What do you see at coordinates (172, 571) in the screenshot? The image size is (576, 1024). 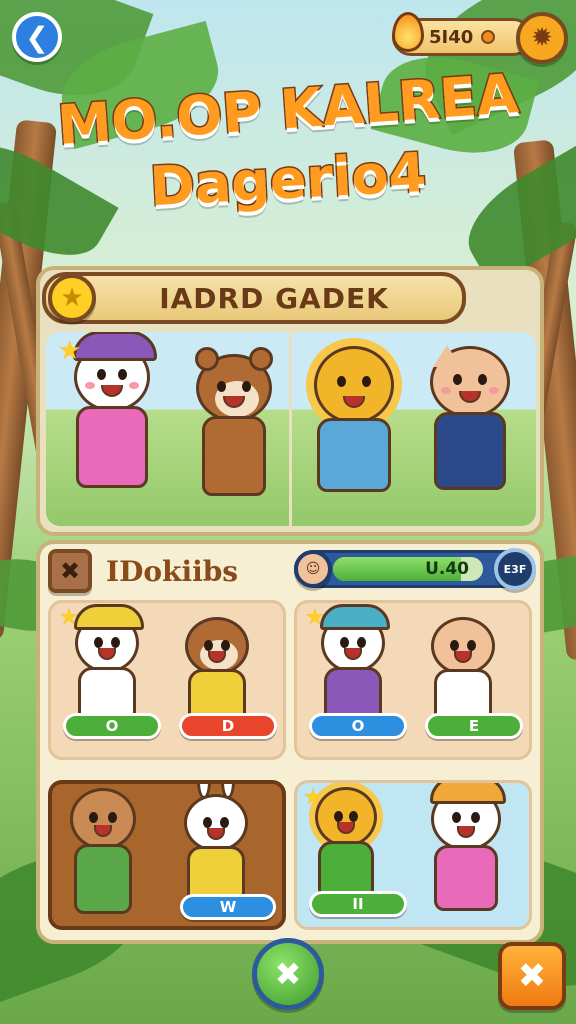 I see `collection-title: IDokiibs` at bounding box center [172, 571].